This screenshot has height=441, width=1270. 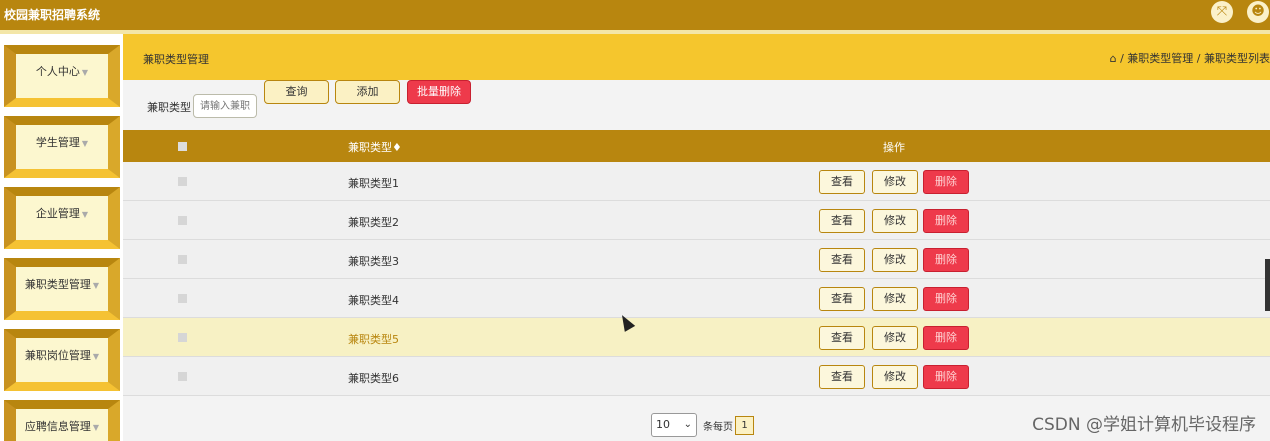 I want to click on fullscreen-icon: ⤧, so click(x=1222, y=12).